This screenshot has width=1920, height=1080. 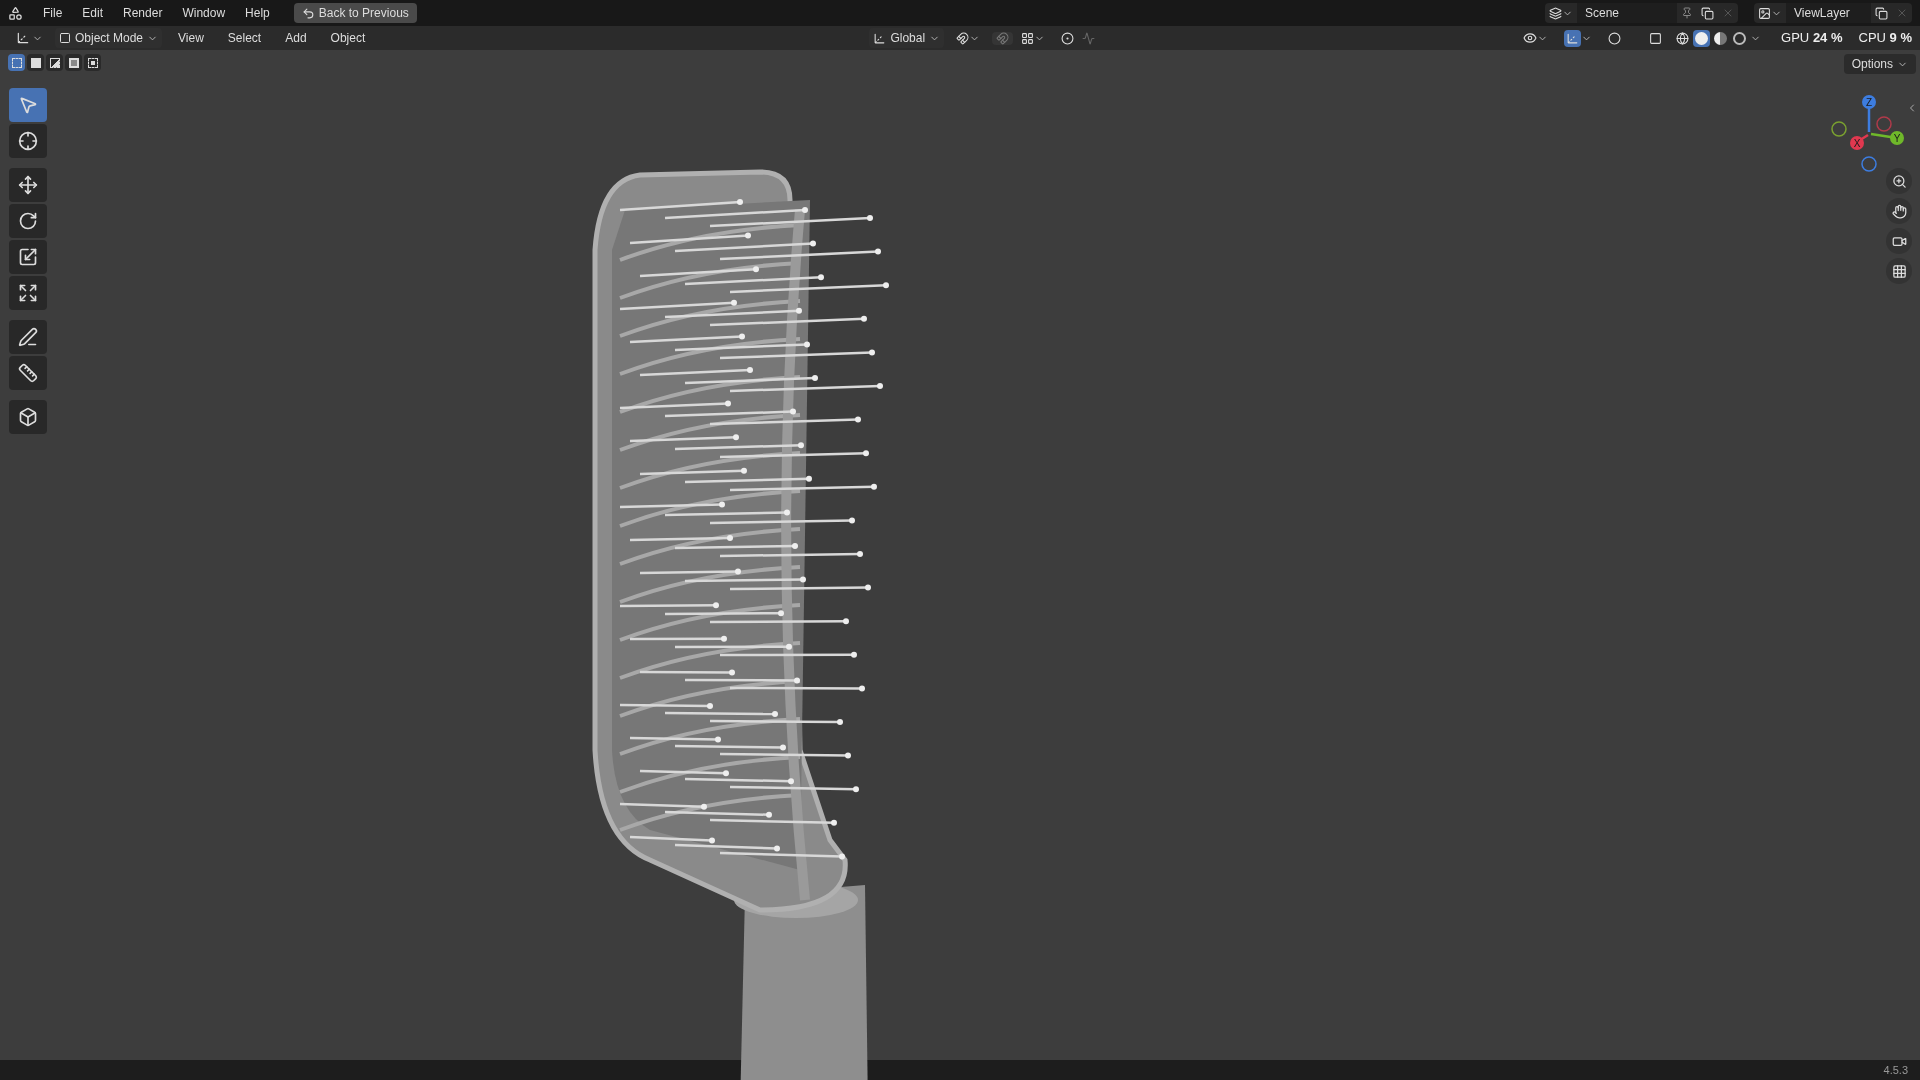 What do you see at coordinates (257, 13) in the screenshot?
I see `menu-item: Help` at bounding box center [257, 13].